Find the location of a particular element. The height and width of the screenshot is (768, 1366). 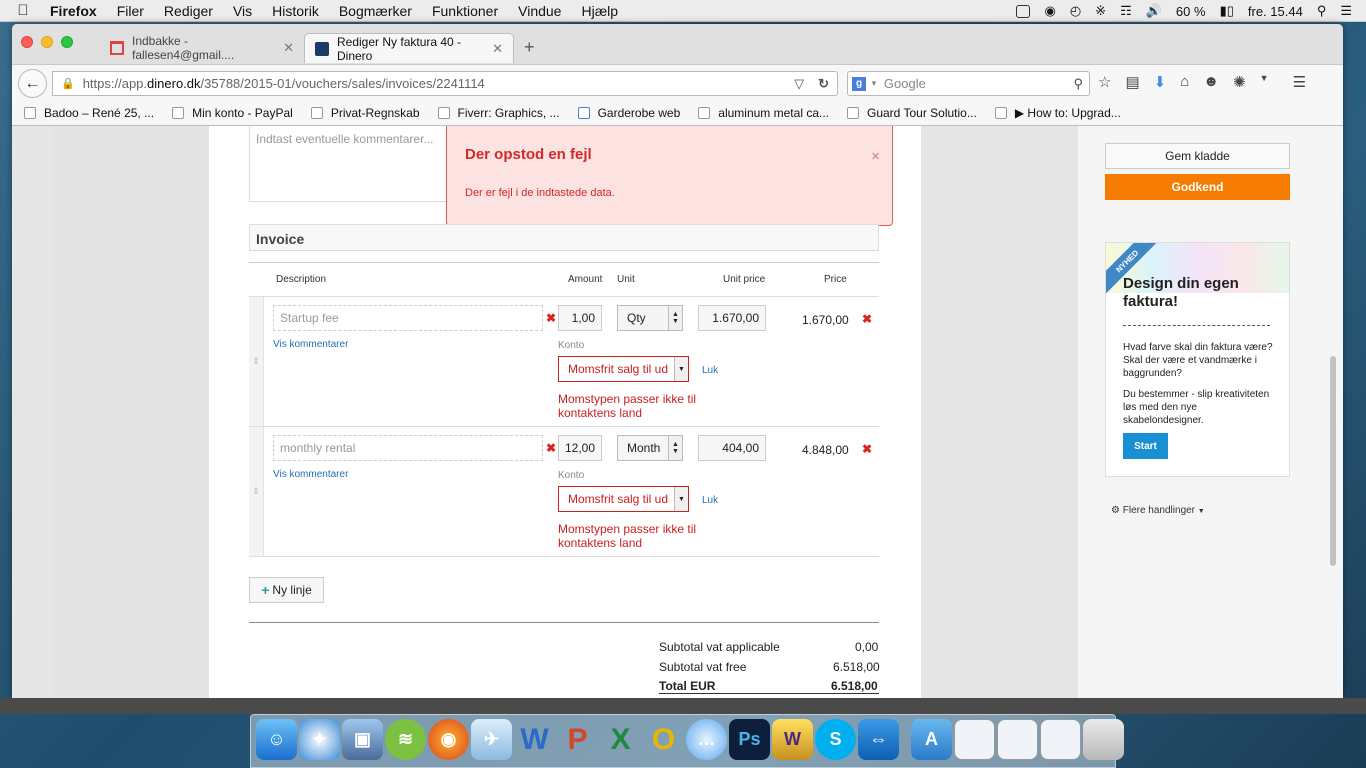

back-button: ← is located at coordinates (32, 83).